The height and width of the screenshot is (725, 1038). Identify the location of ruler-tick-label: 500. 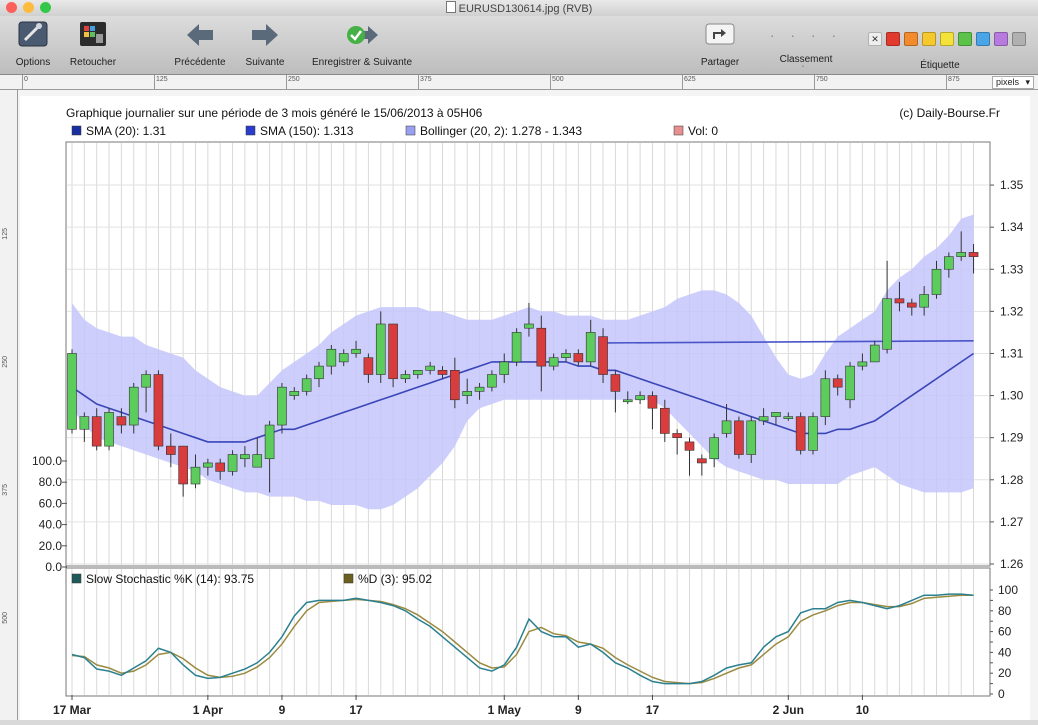
(558, 79).